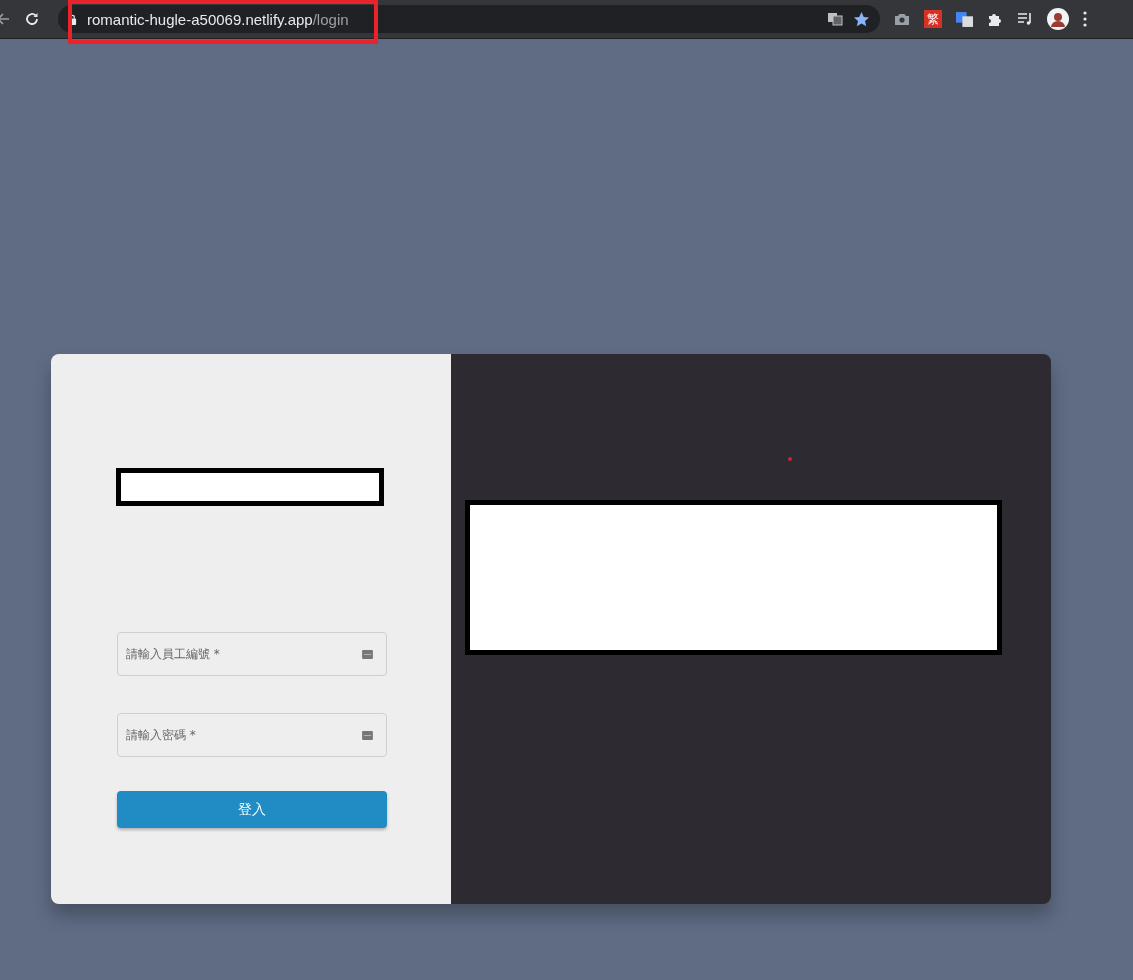 The image size is (1133, 980). I want to click on url-text: romantic-hugle-a50069.netlify.app/login, so click(218, 19).